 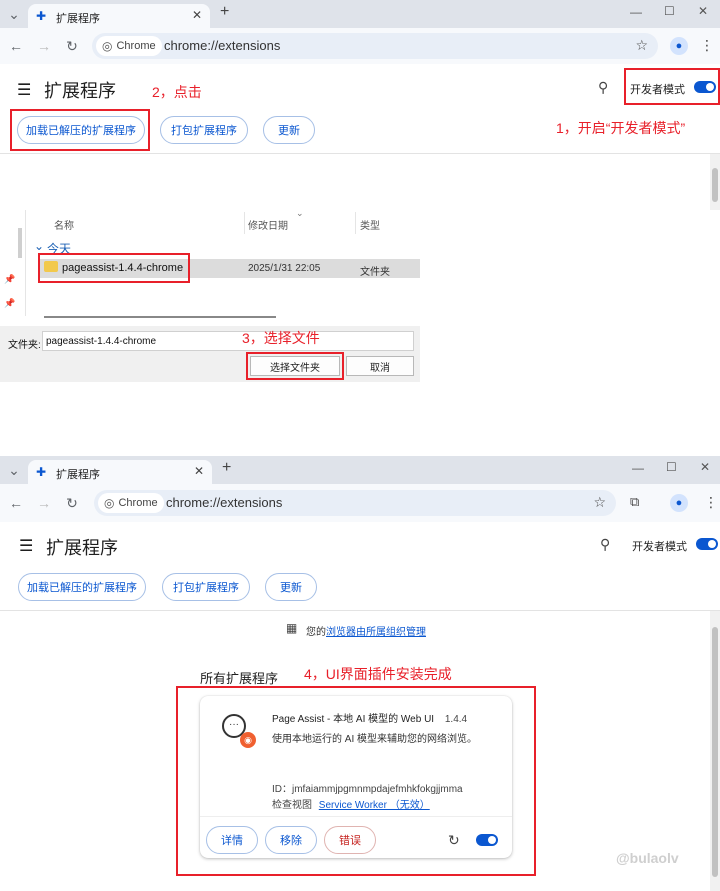 I want to click on puzzle-icon-2: ✚, so click(x=41, y=472).